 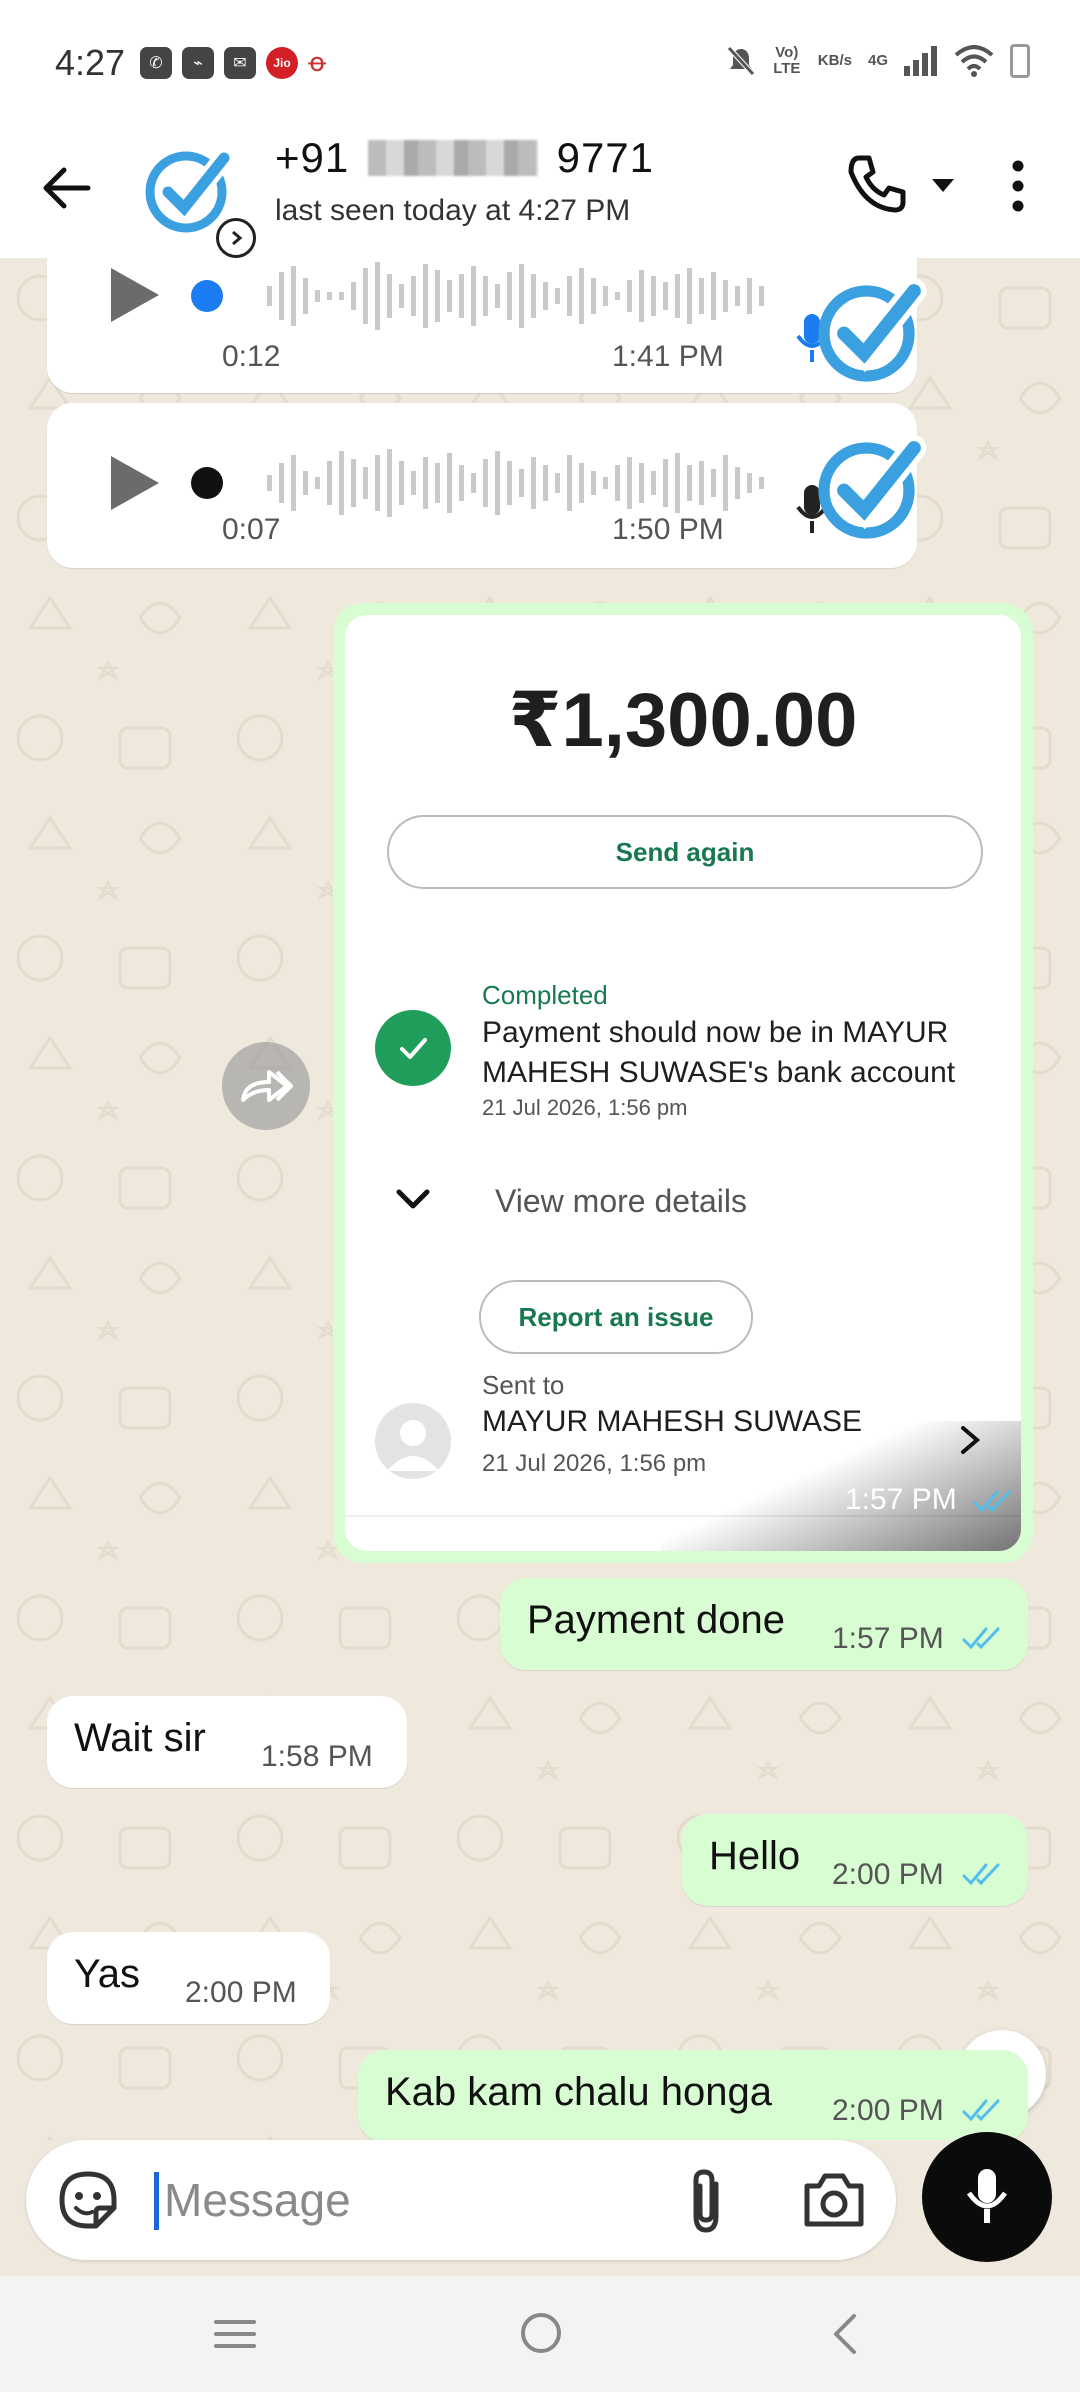 I want to click on message-time: 1:58 PM, so click(x=317, y=1756).